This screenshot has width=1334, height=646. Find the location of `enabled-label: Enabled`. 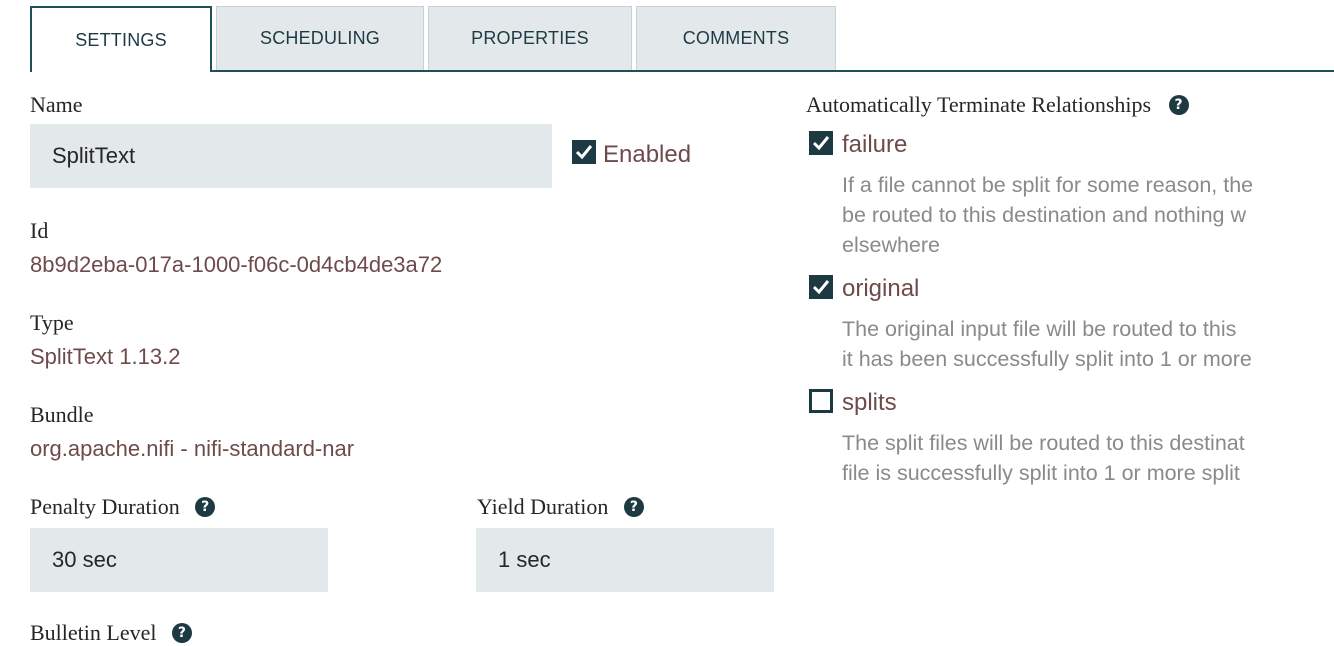

enabled-label: Enabled is located at coordinates (647, 155).